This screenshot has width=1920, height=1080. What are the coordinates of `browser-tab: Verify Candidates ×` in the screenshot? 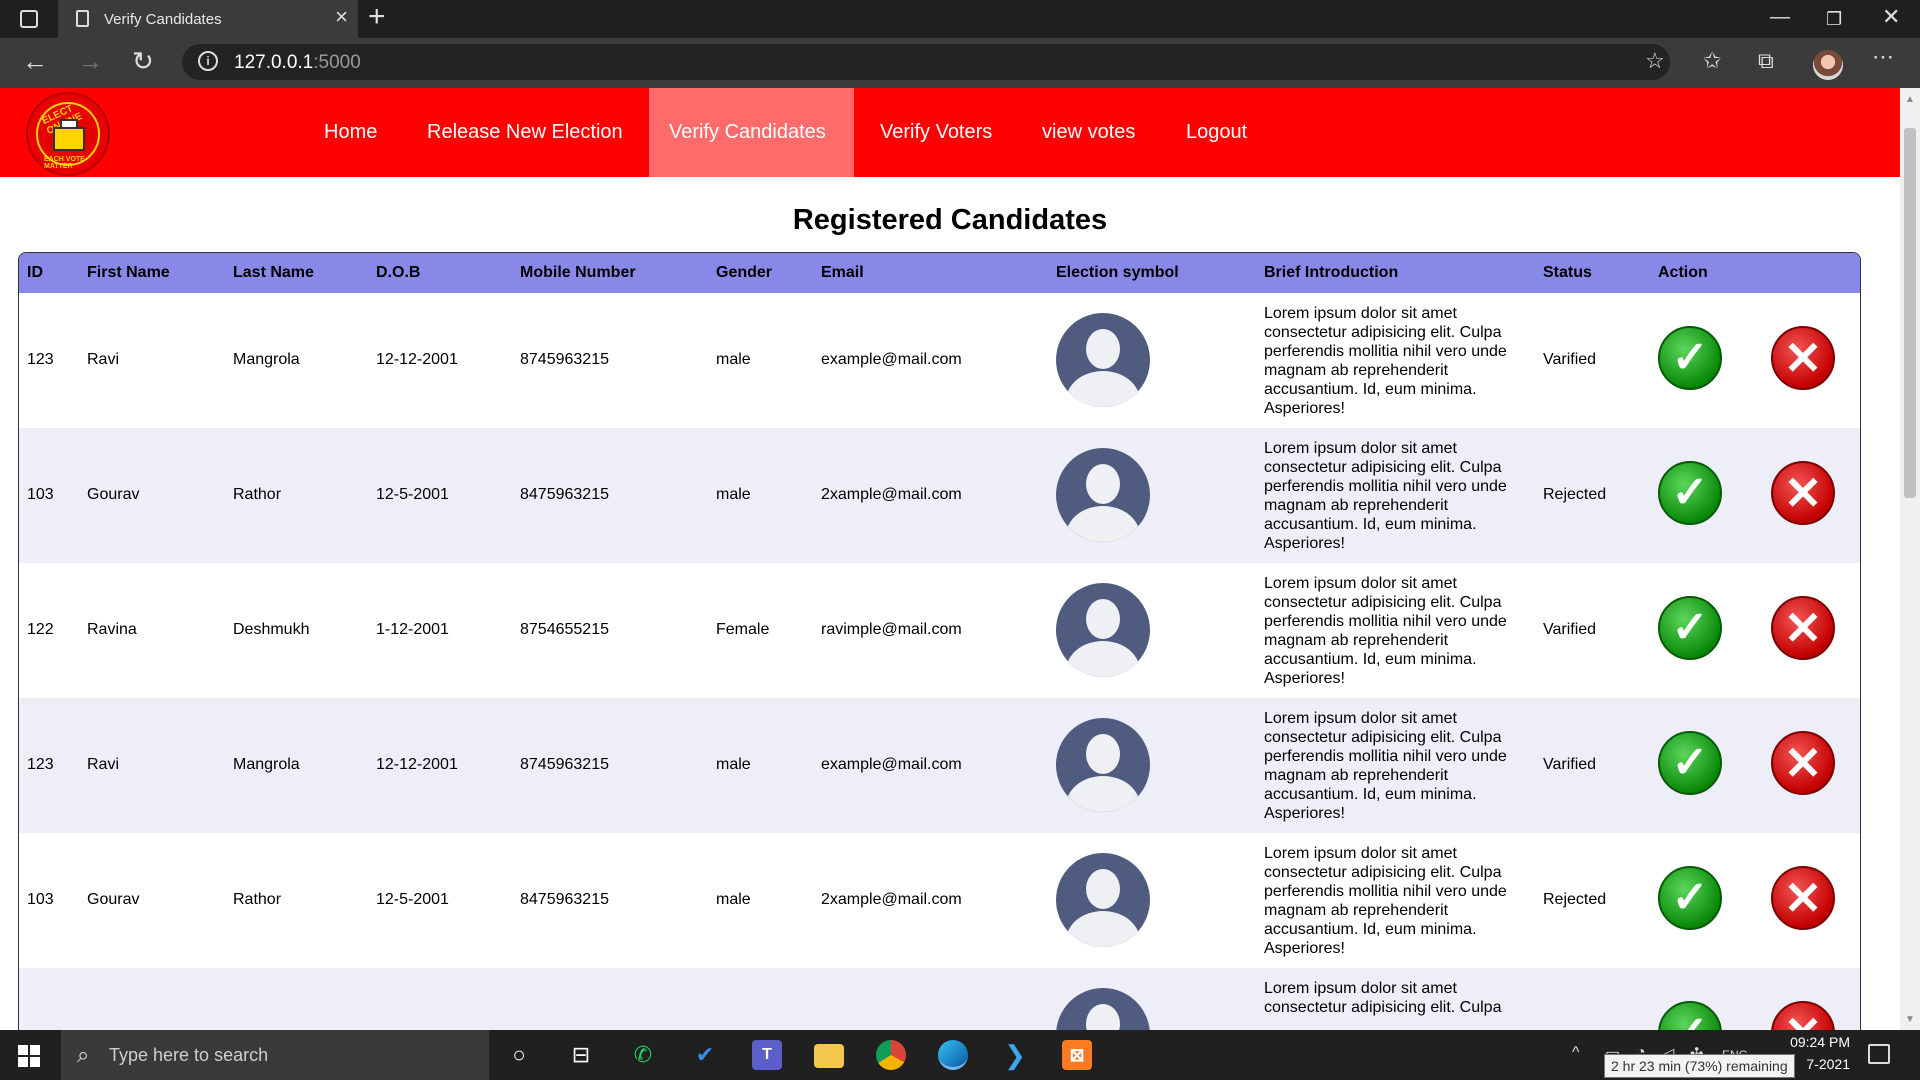 It's located at (208, 19).